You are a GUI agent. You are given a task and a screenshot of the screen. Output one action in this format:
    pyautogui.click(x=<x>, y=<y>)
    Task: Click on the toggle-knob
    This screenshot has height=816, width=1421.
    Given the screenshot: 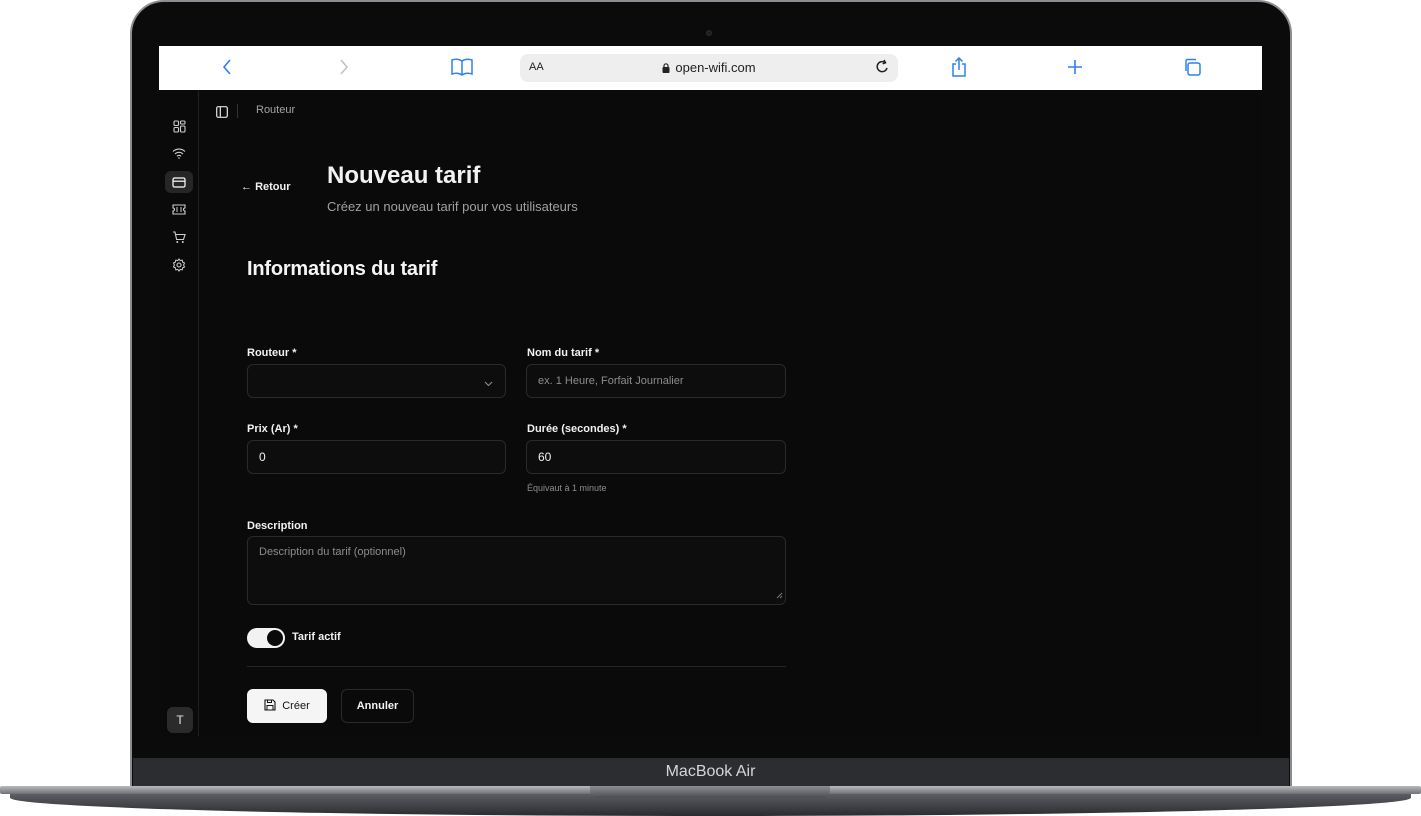 What is the action you would take?
    pyautogui.click(x=275, y=638)
    